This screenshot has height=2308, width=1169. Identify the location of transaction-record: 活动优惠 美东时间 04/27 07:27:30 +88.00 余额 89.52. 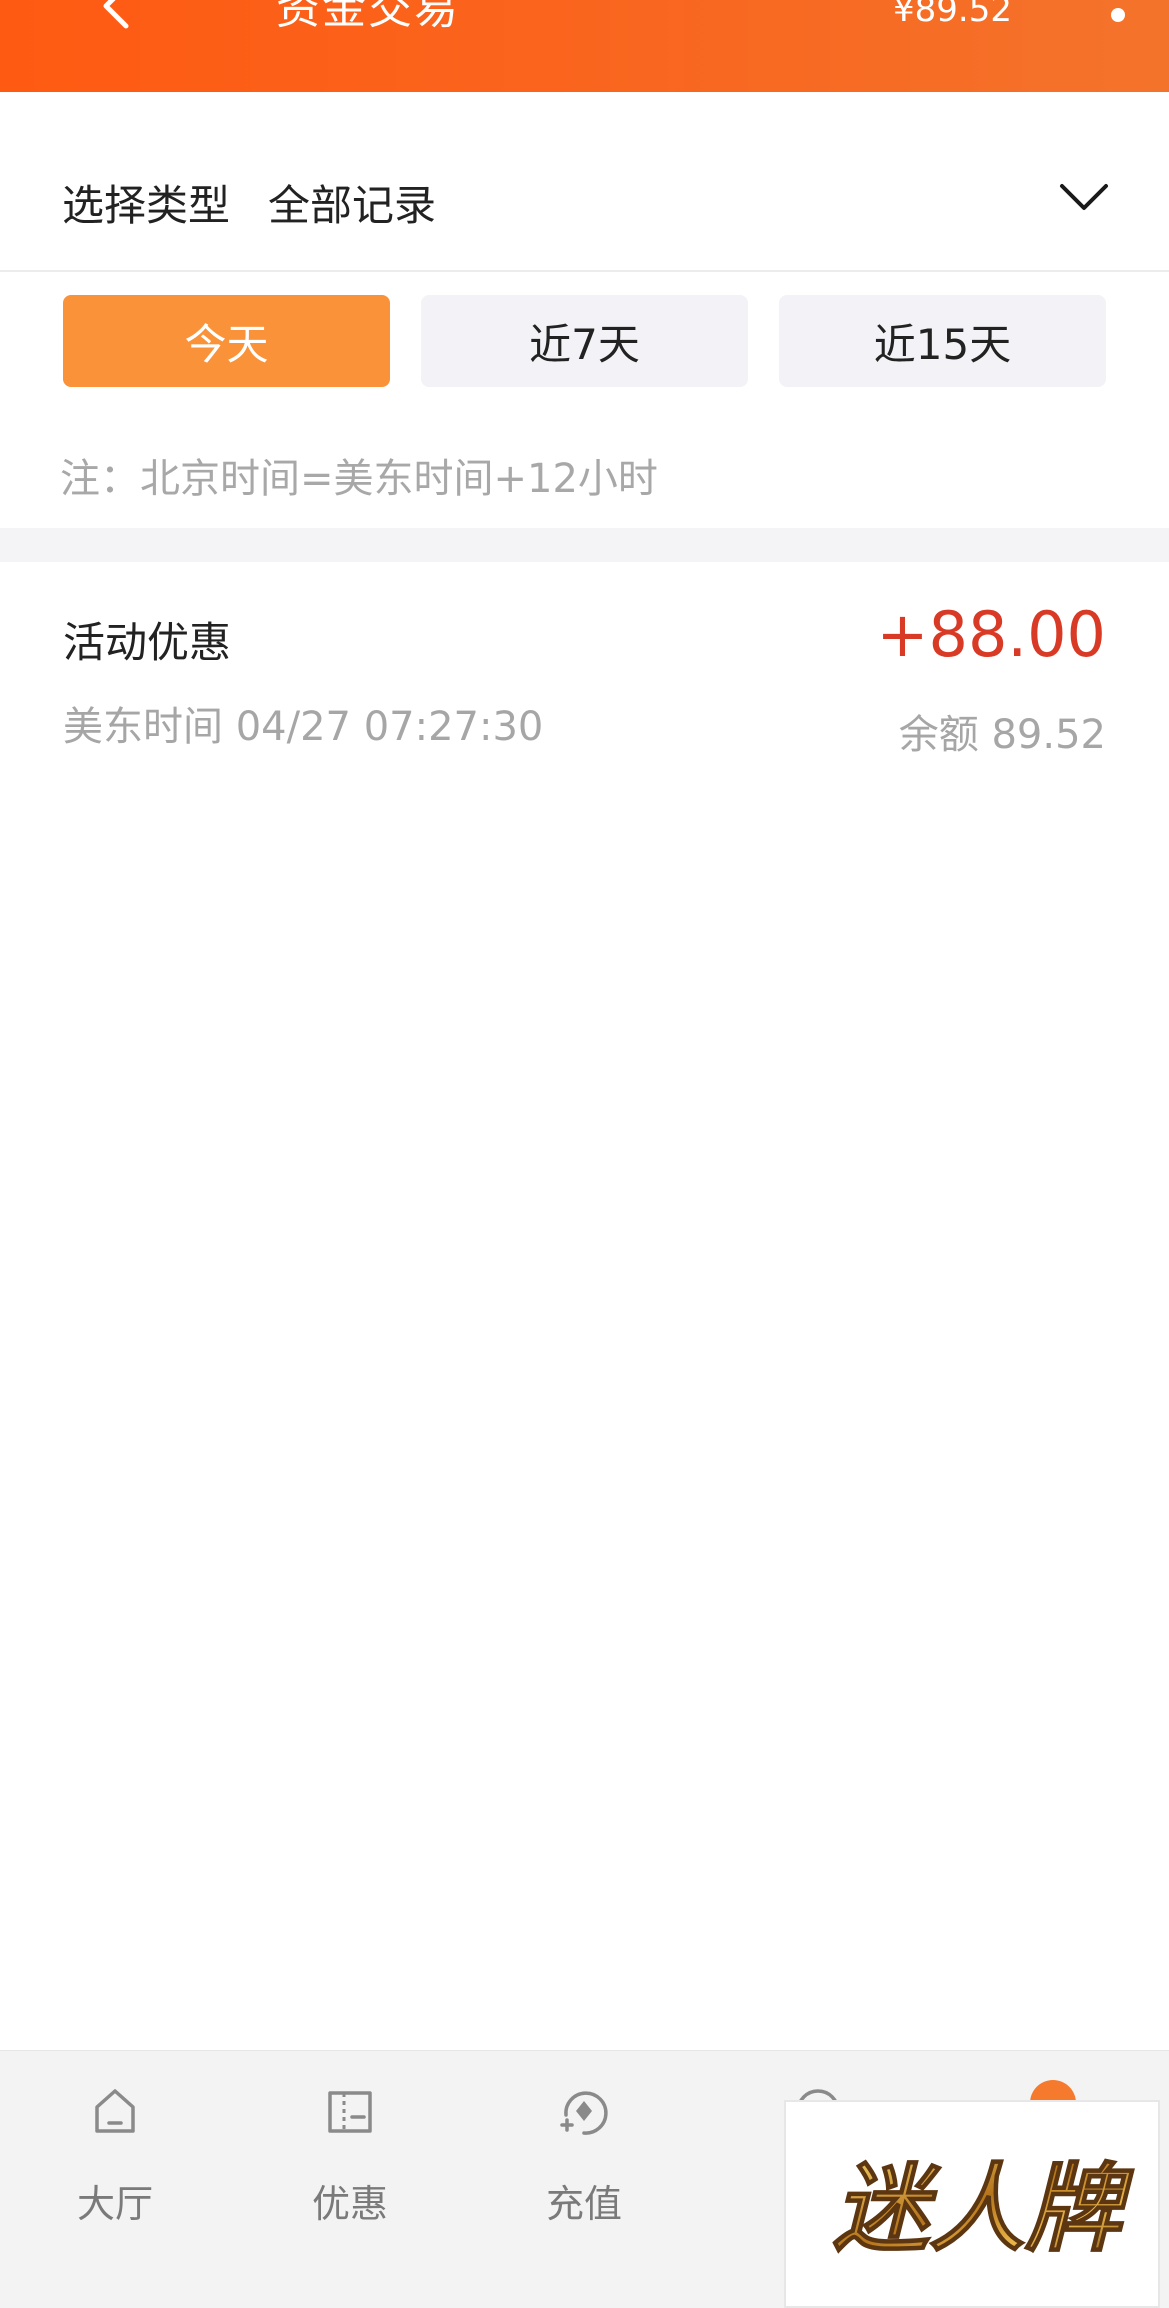
(584, 662).